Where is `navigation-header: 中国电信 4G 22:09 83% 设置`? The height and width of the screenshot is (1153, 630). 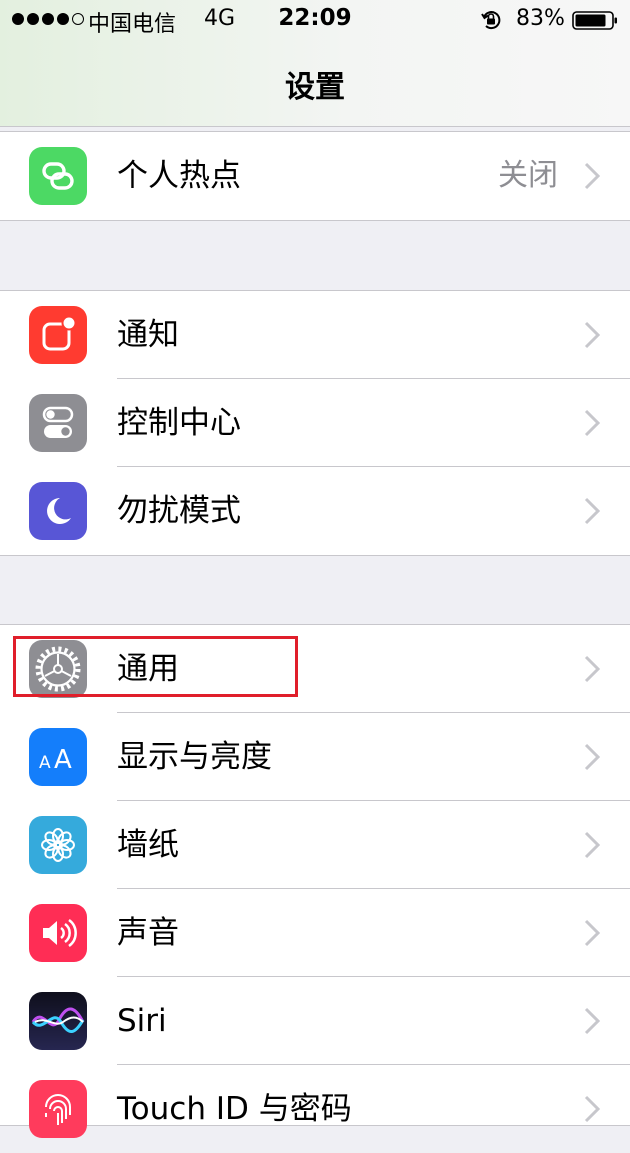 navigation-header: 中国电信 4G 22:09 83% 设置 is located at coordinates (315, 63).